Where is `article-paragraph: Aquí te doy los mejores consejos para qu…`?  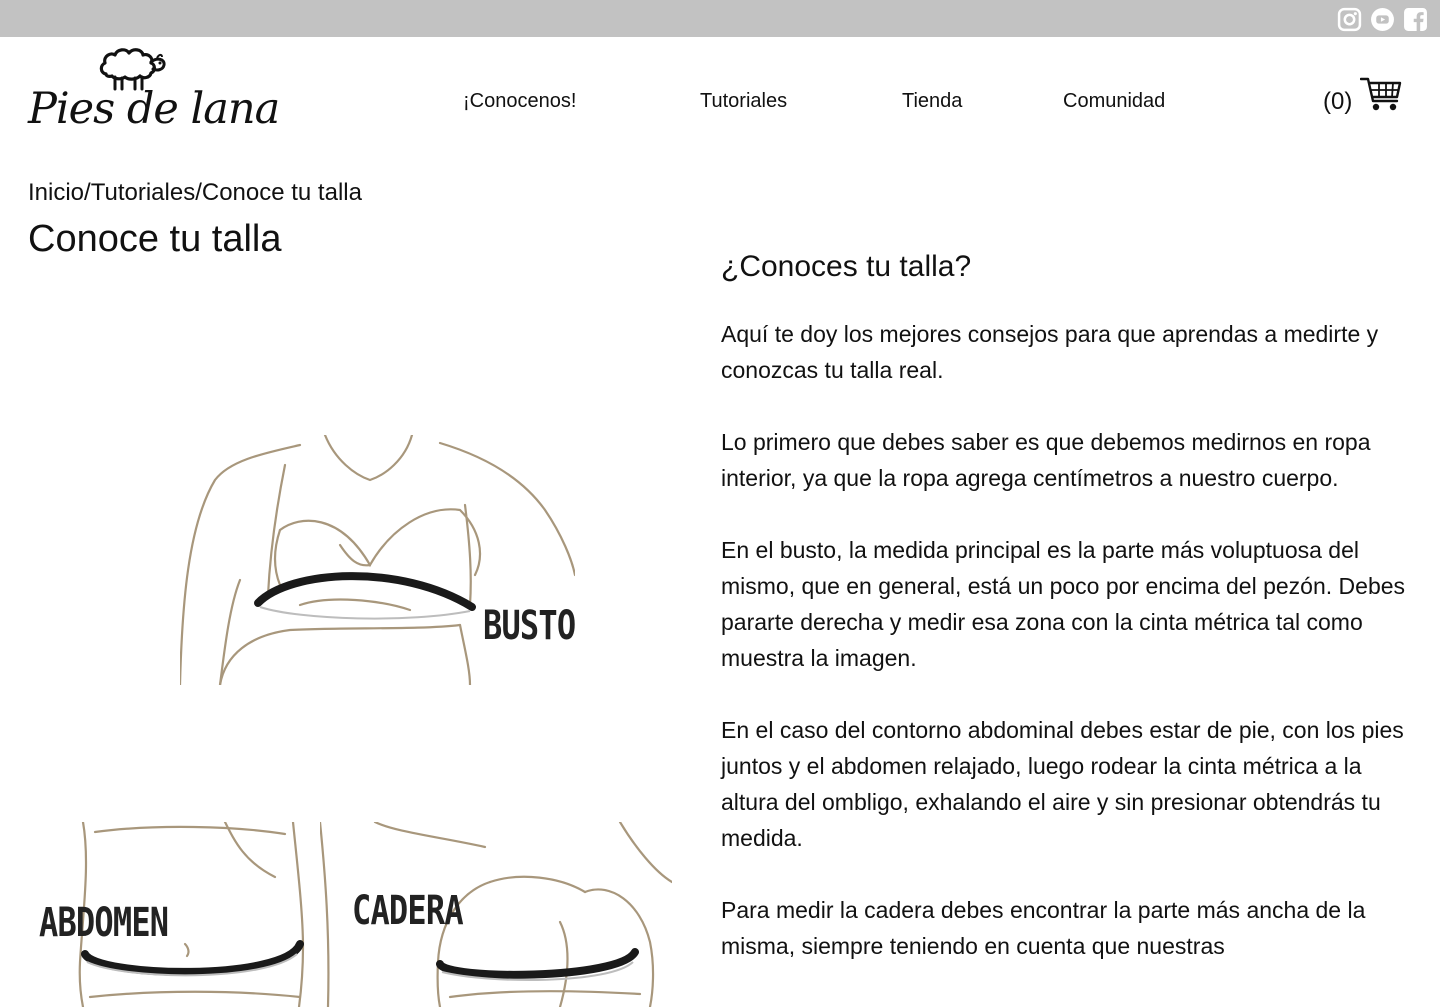
article-paragraph: Aquí te doy los mejores consejos para qu… is located at coordinates (1050, 352).